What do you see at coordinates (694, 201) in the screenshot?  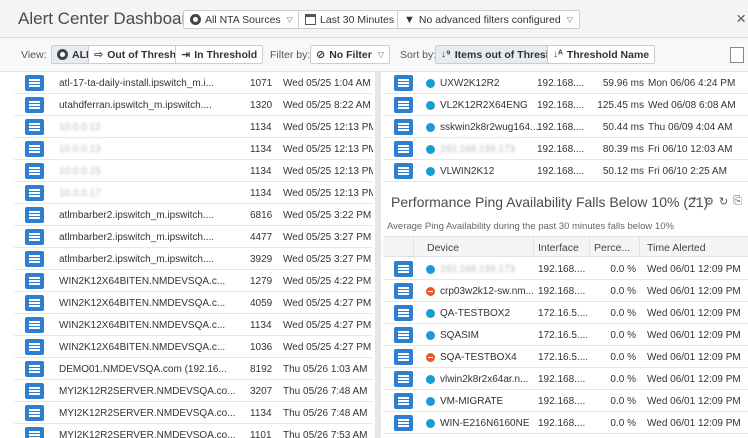 I see `collapse-icon: ⌃` at bounding box center [694, 201].